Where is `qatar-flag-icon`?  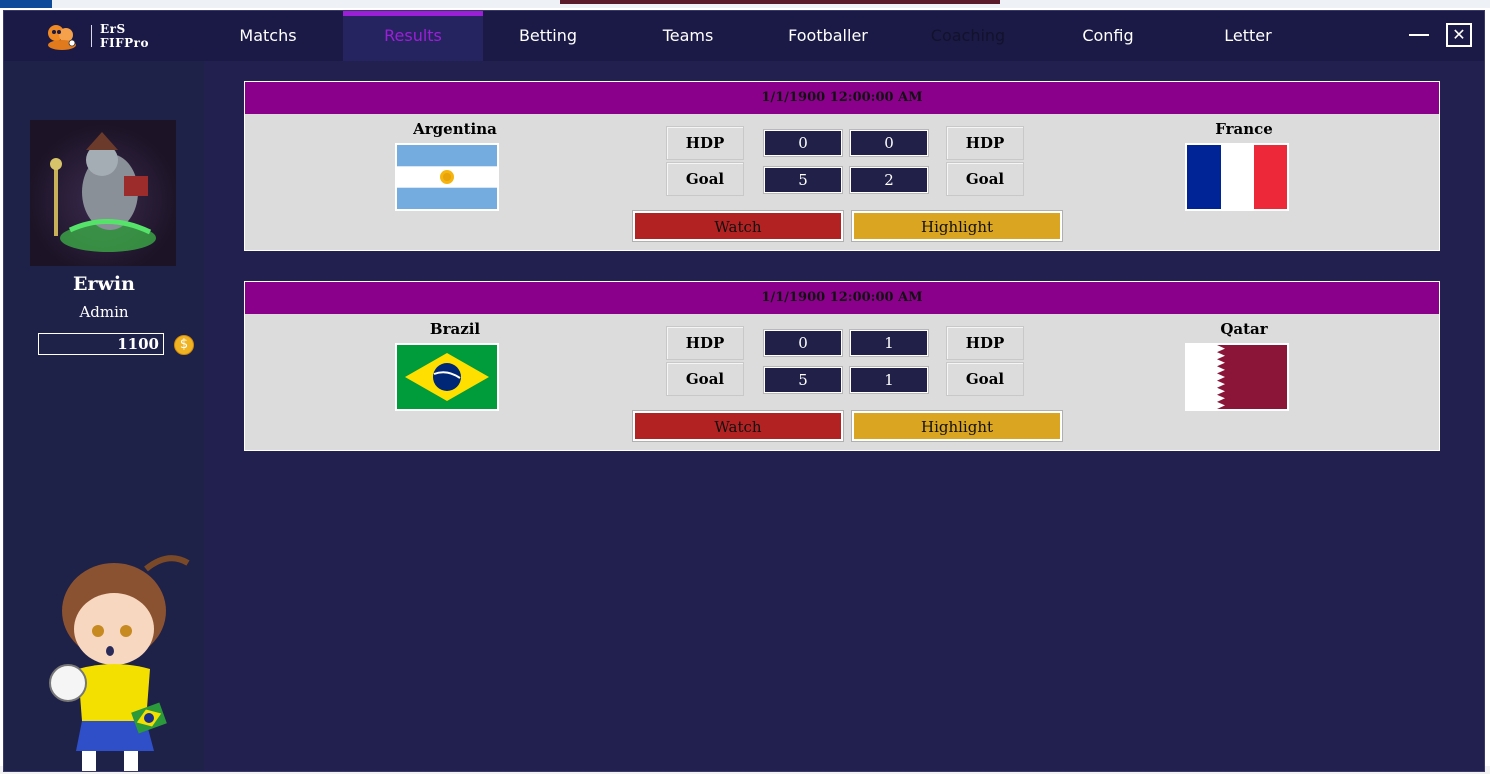
qatar-flag-icon is located at coordinates (1237, 377).